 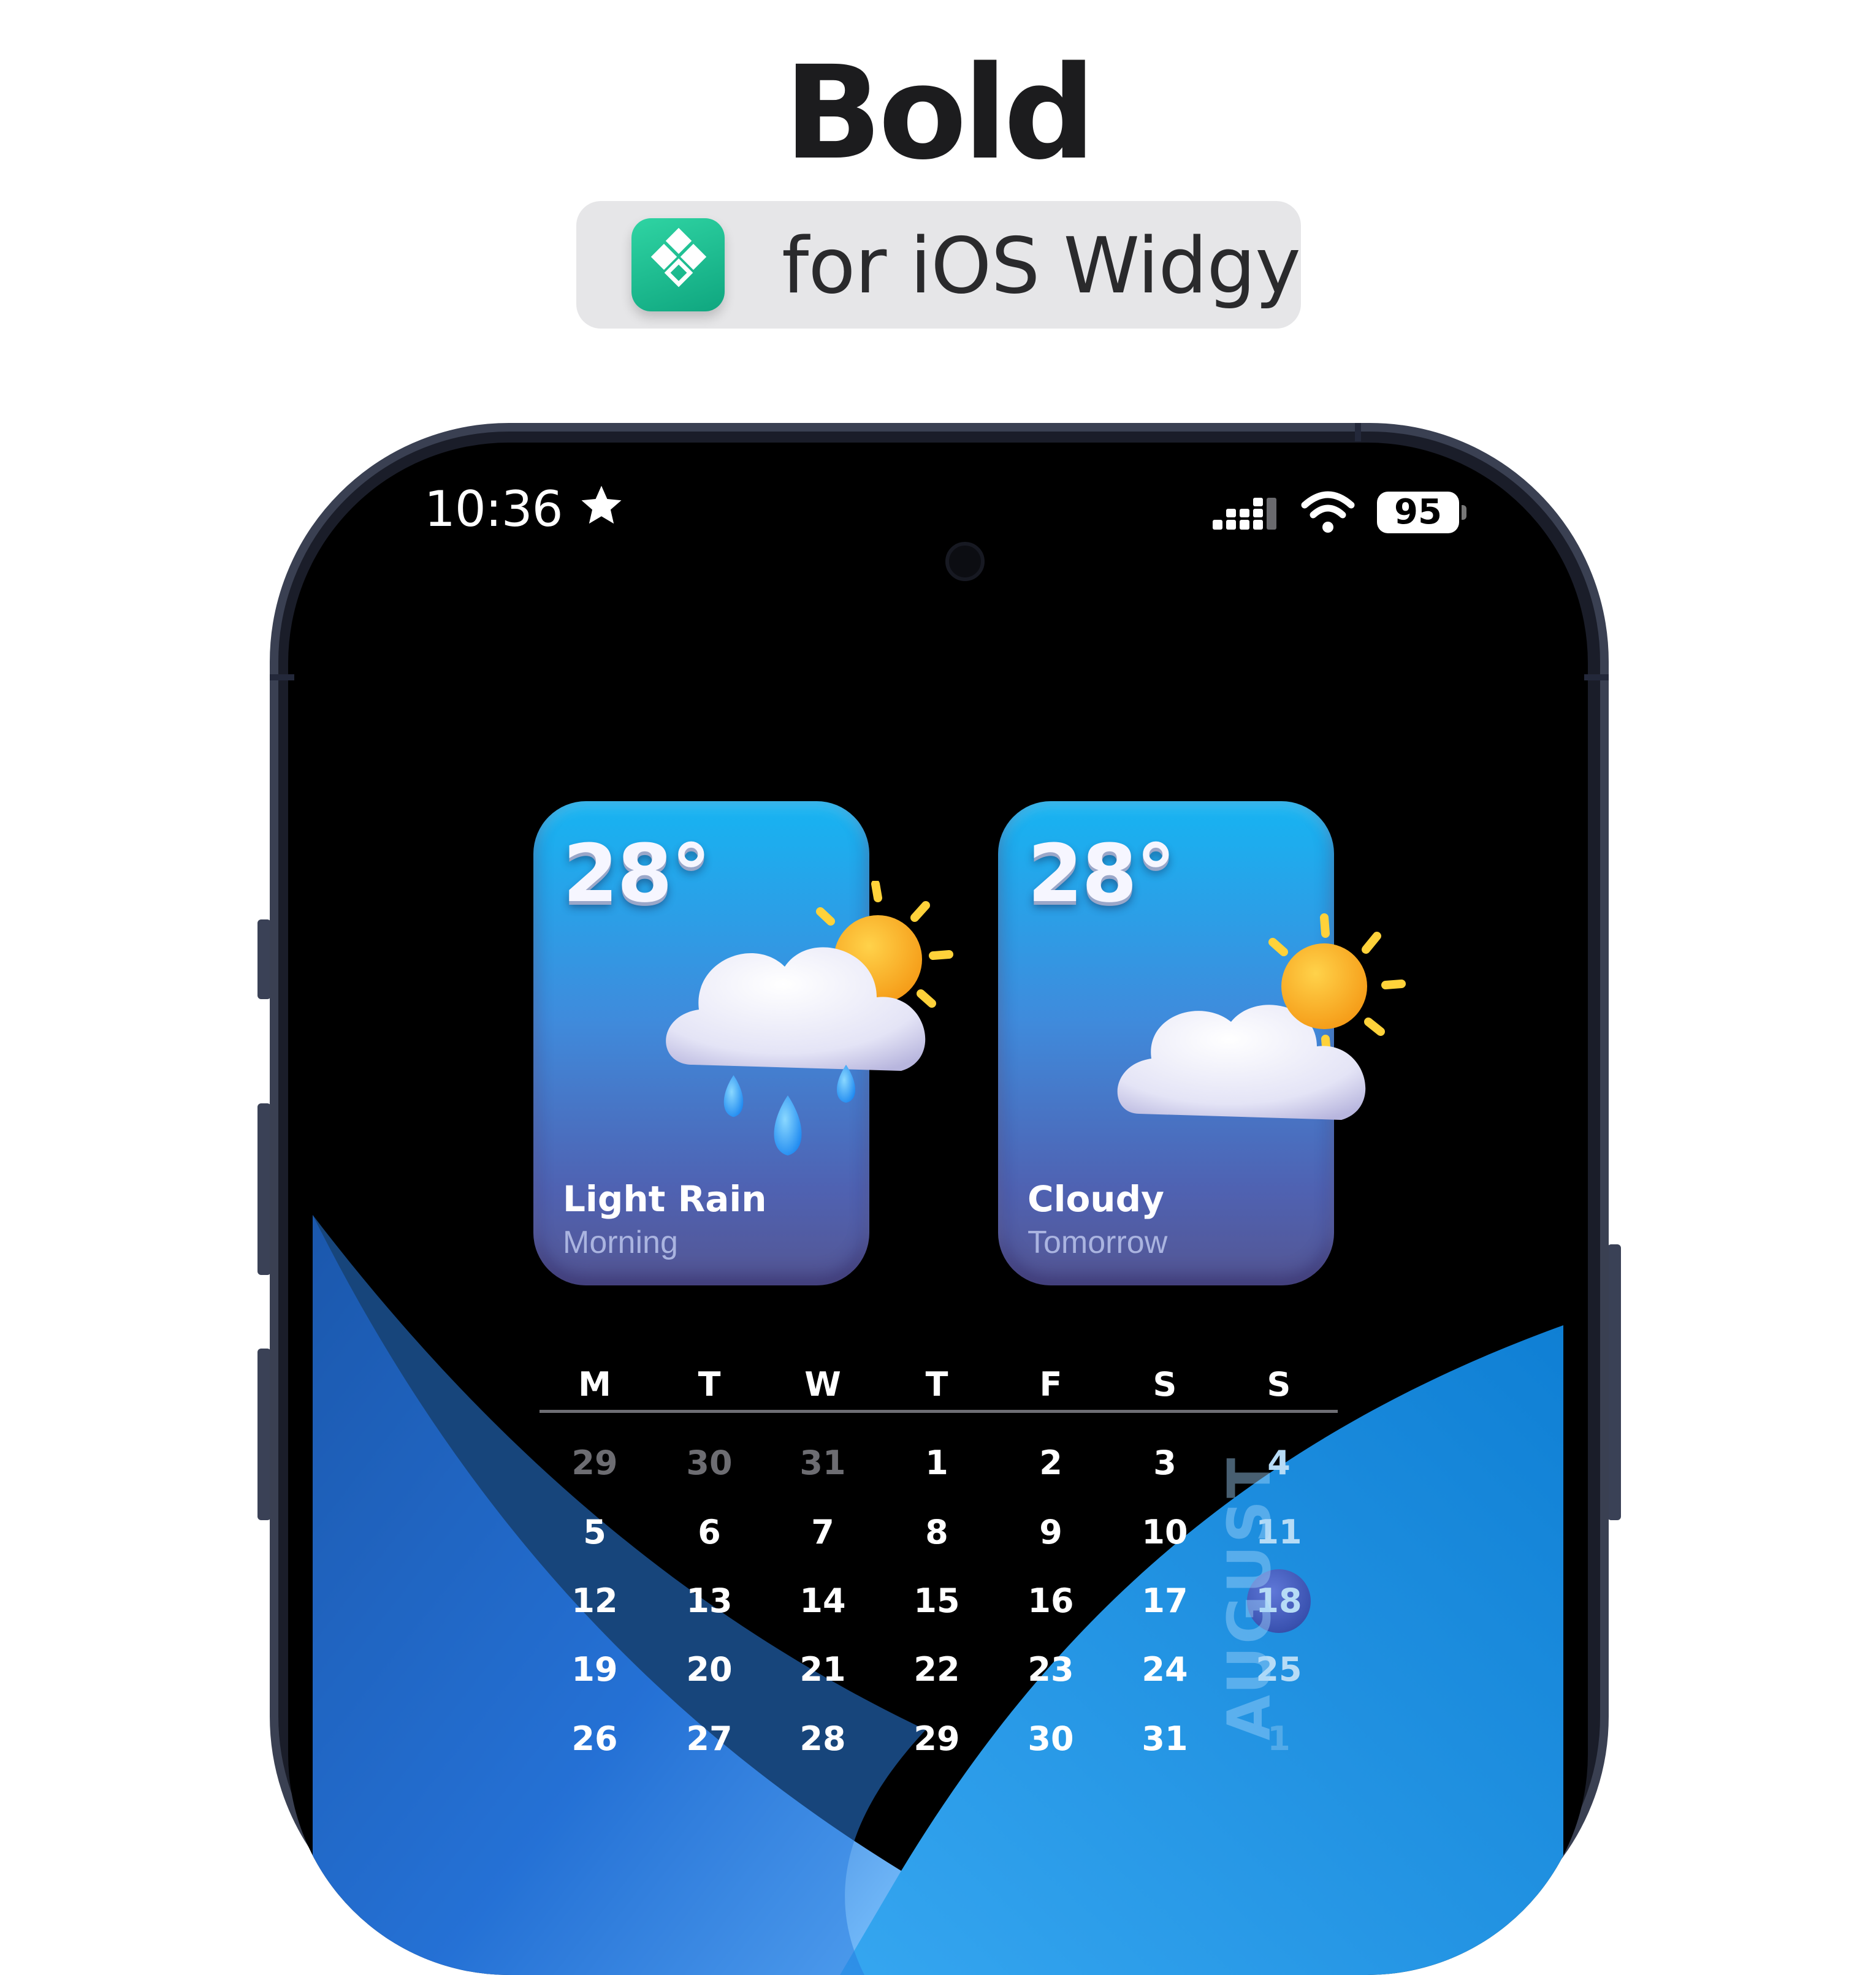 I want to click on battery-indicator: 95, so click(x=1418, y=512).